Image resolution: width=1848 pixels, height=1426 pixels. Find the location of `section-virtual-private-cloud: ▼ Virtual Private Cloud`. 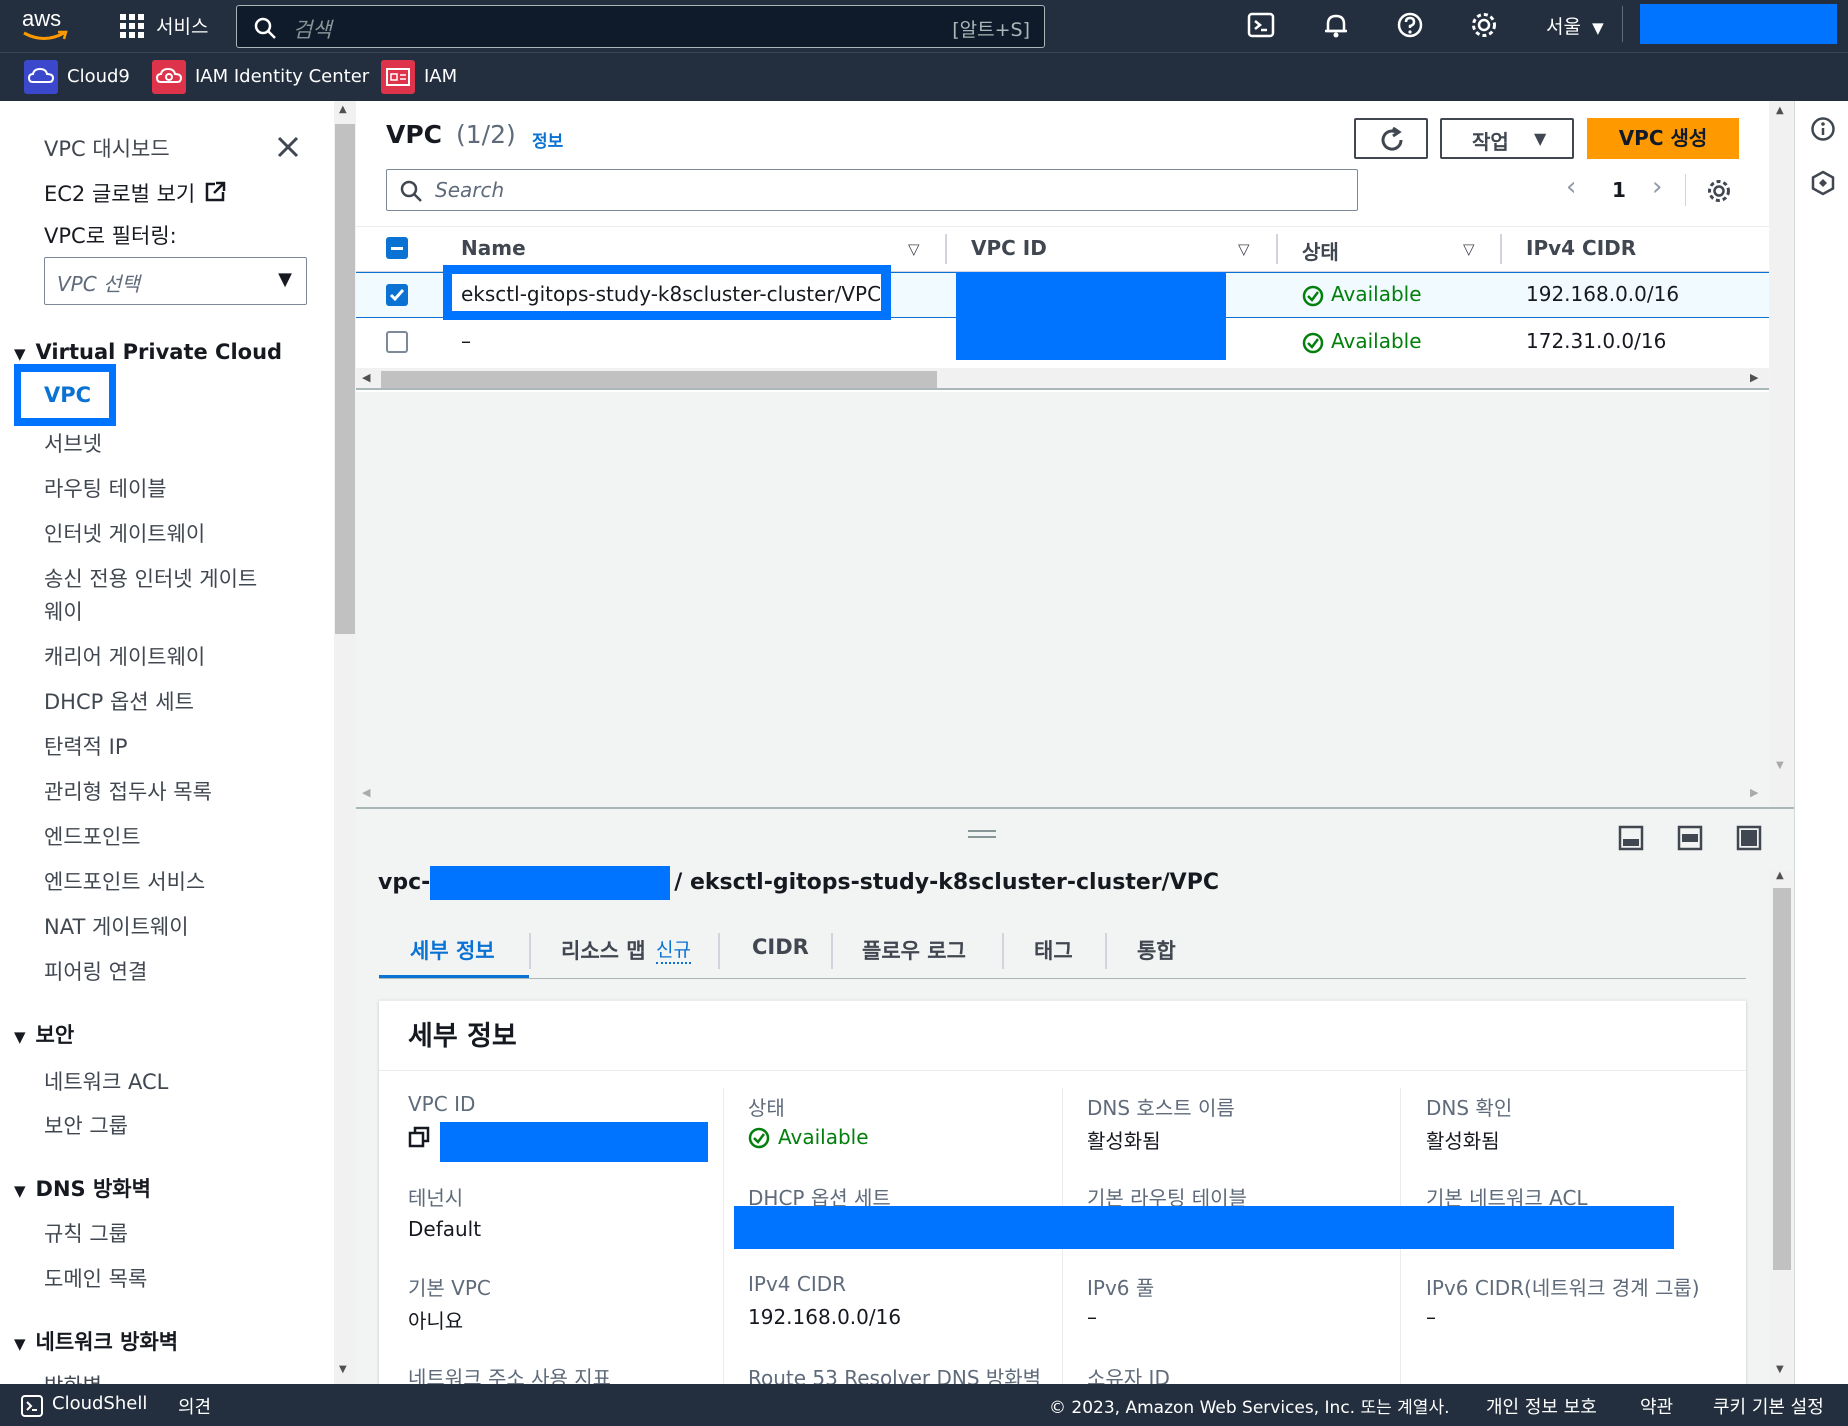

section-virtual-private-cloud: ▼ Virtual Private Cloud is located at coordinates (148, 352).